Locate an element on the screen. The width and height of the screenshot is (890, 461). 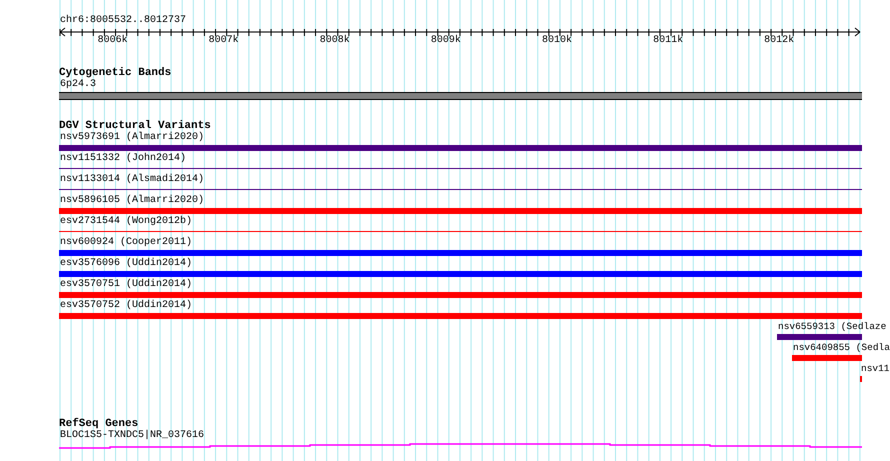
feature-label: nsv6559313 (Sedlaze is located at coordinates (831, 327).